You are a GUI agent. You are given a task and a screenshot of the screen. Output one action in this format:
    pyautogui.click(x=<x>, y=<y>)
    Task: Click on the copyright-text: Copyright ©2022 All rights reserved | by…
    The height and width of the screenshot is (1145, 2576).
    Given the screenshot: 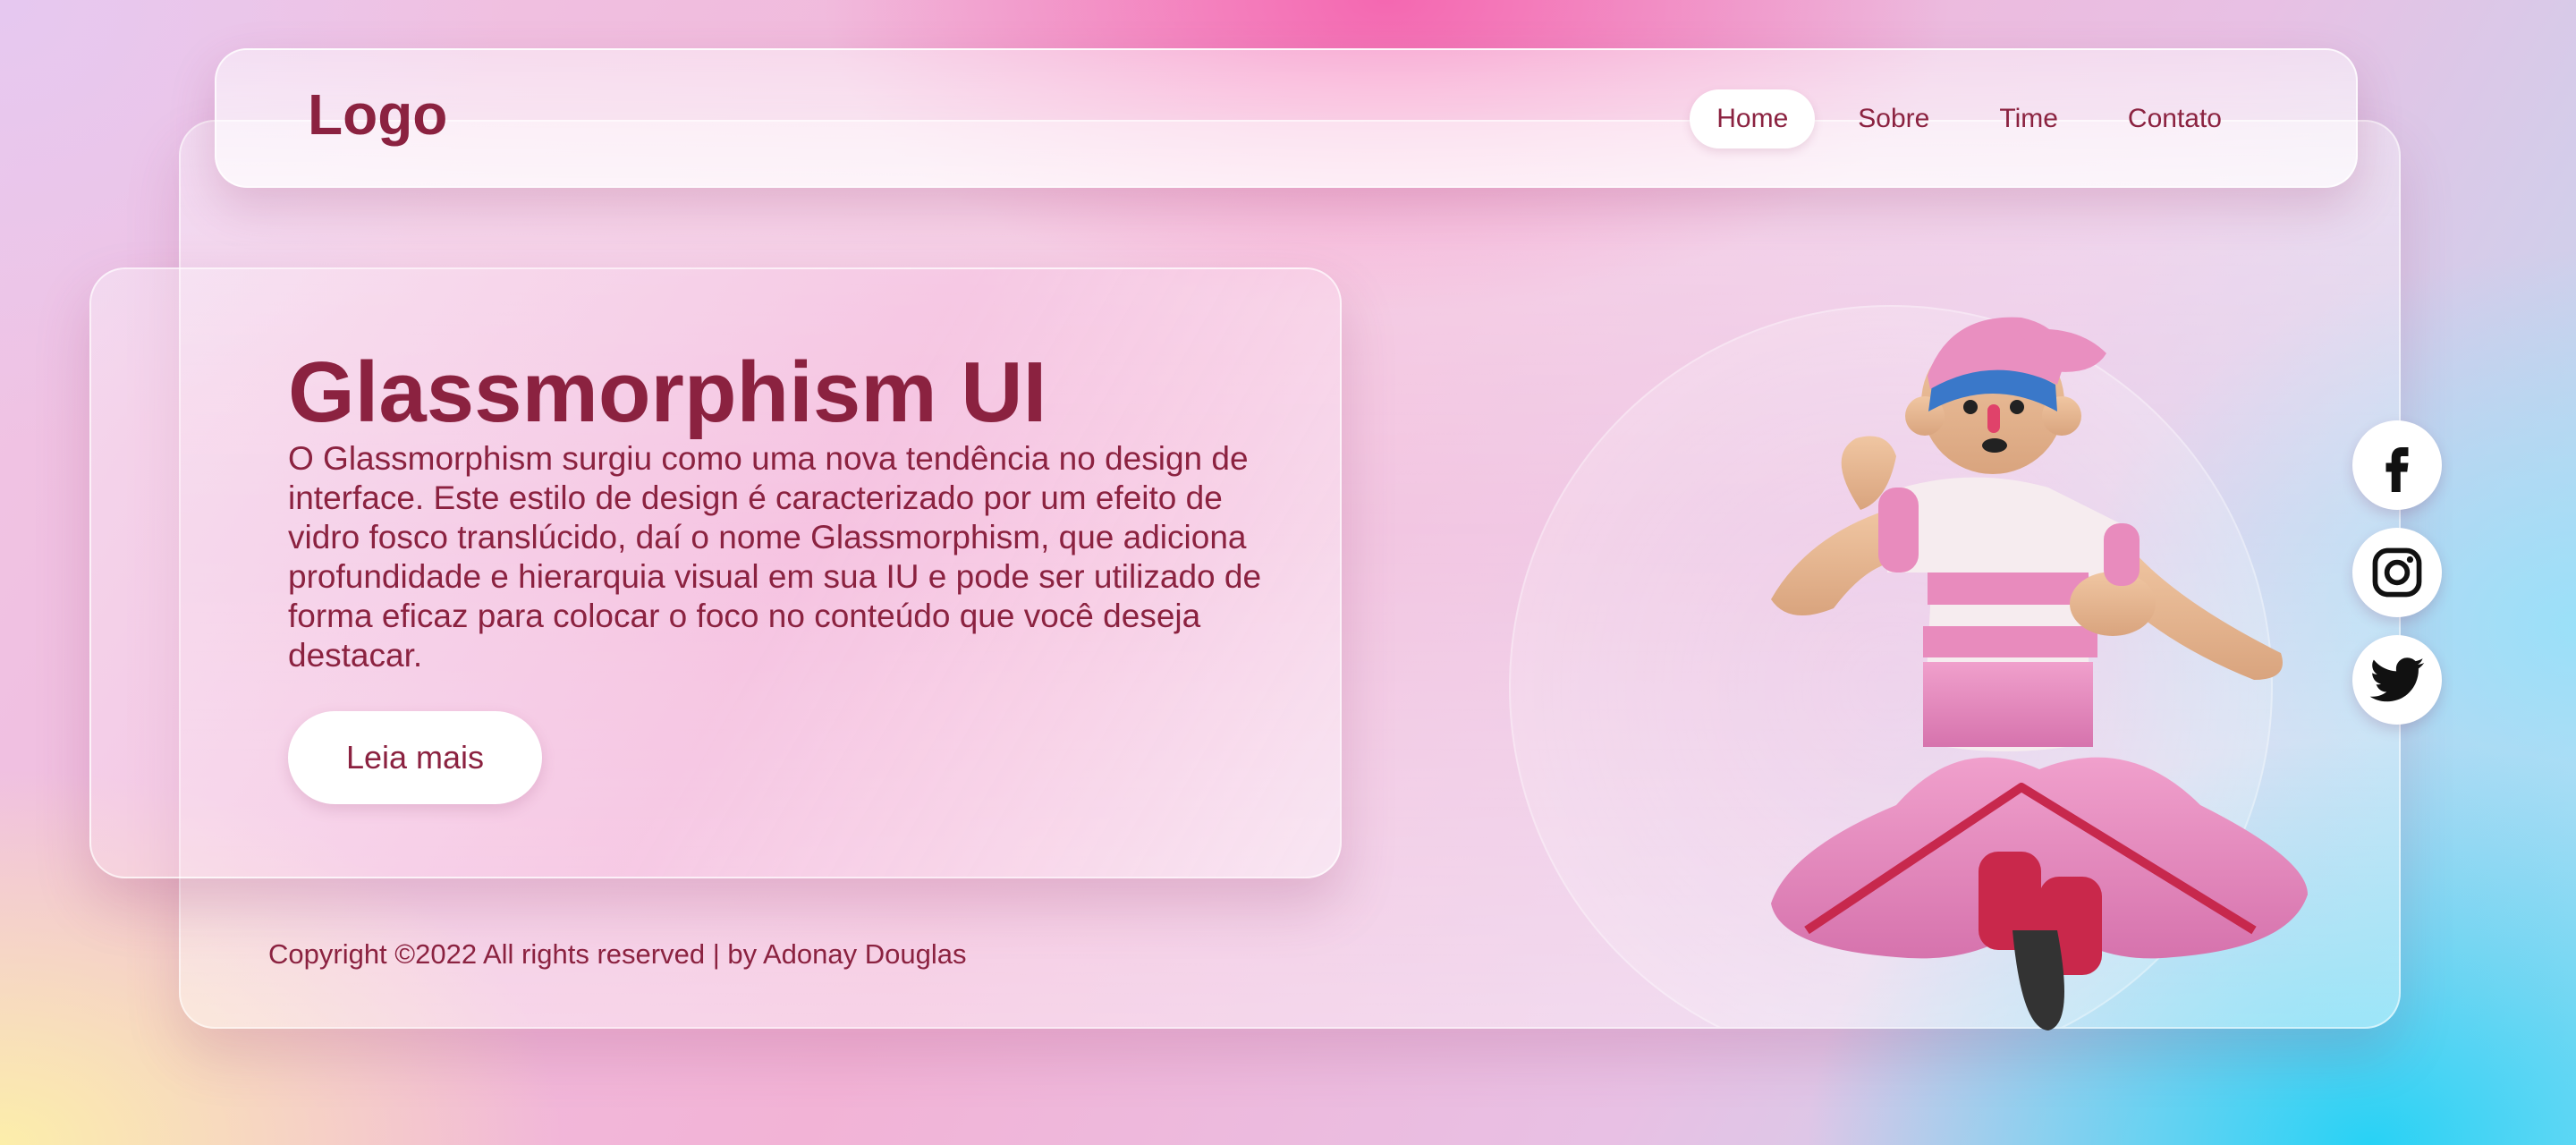 What is the action you would take?
    pyautogui.click(x=617, y=954)
    